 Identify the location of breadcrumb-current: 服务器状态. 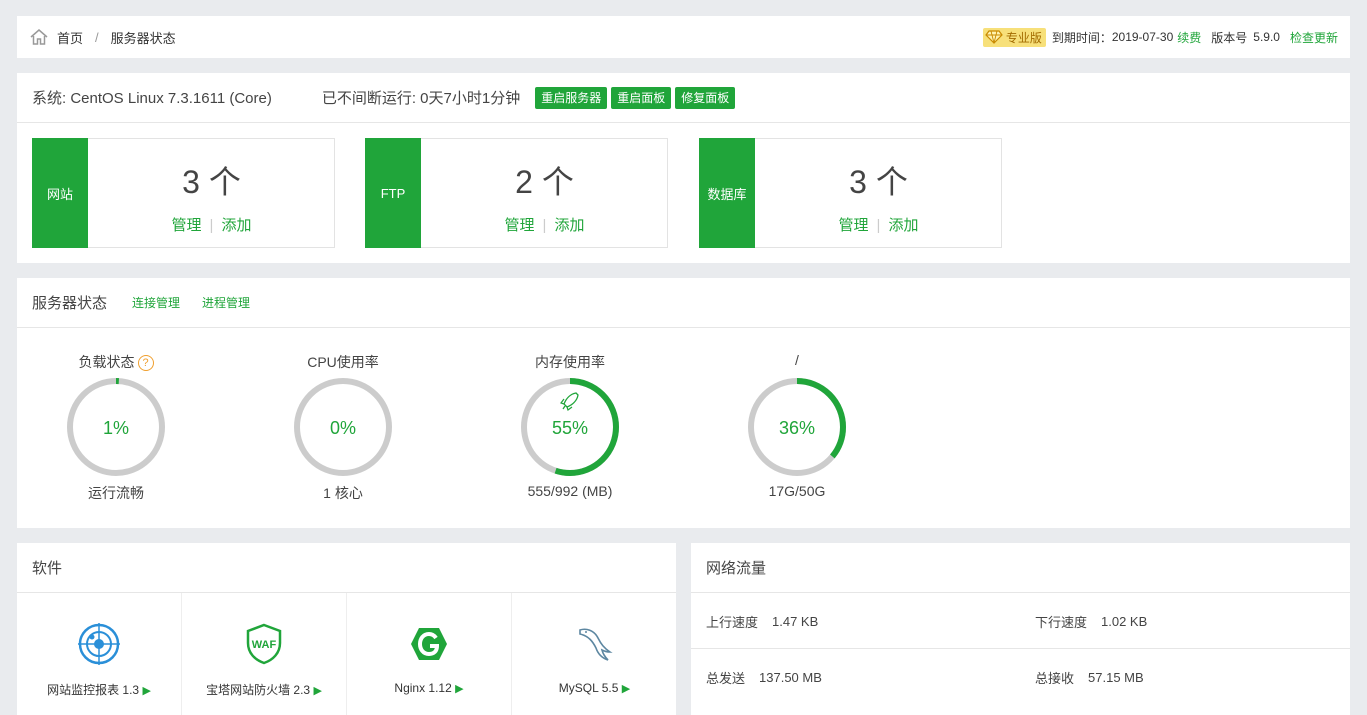
(143, 38).